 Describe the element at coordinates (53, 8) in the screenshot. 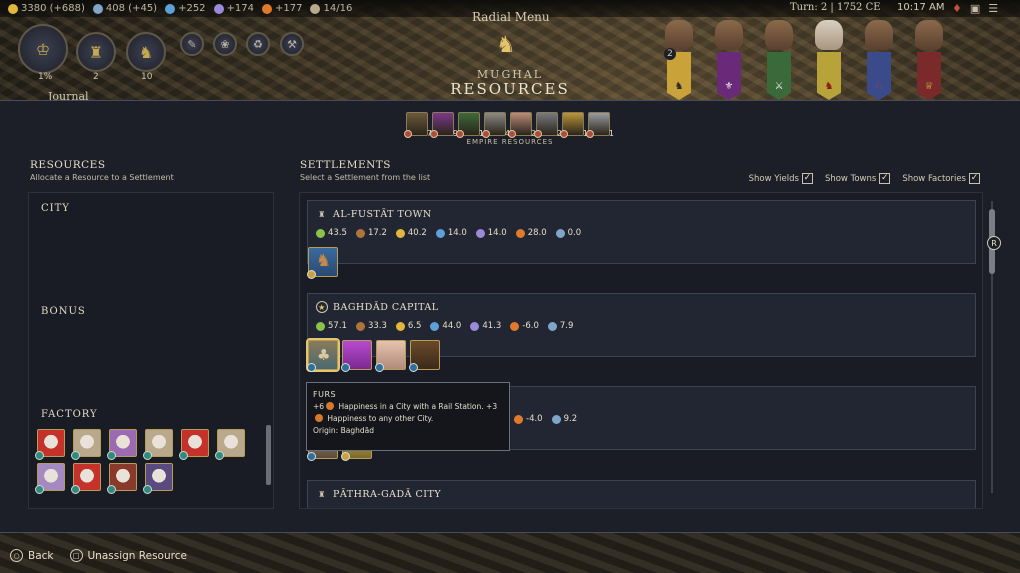

I see `gold-value: 3380 (+688)` at that location.